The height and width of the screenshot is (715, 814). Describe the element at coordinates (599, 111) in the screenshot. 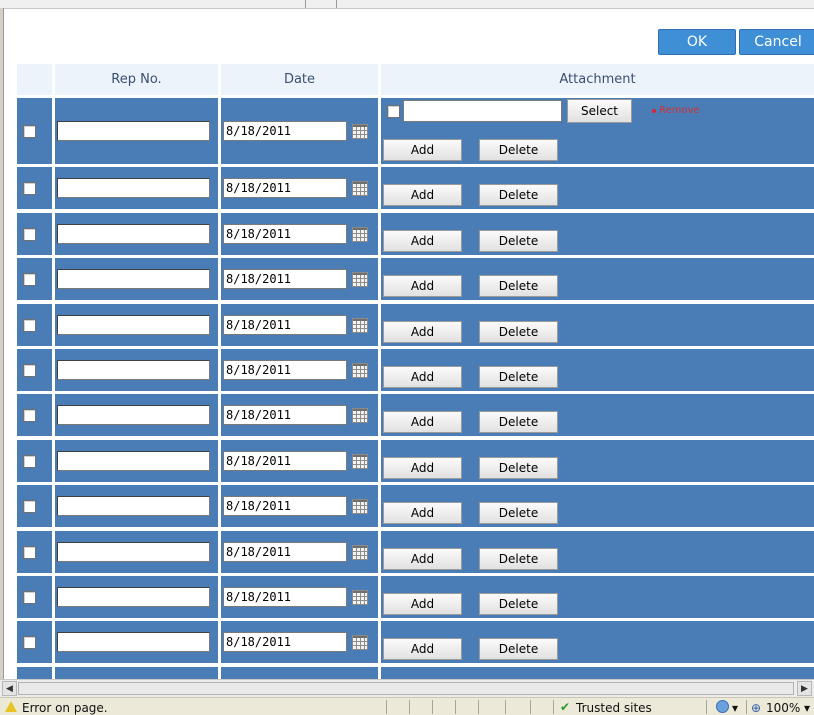

I see `select-button: Select` at that location.